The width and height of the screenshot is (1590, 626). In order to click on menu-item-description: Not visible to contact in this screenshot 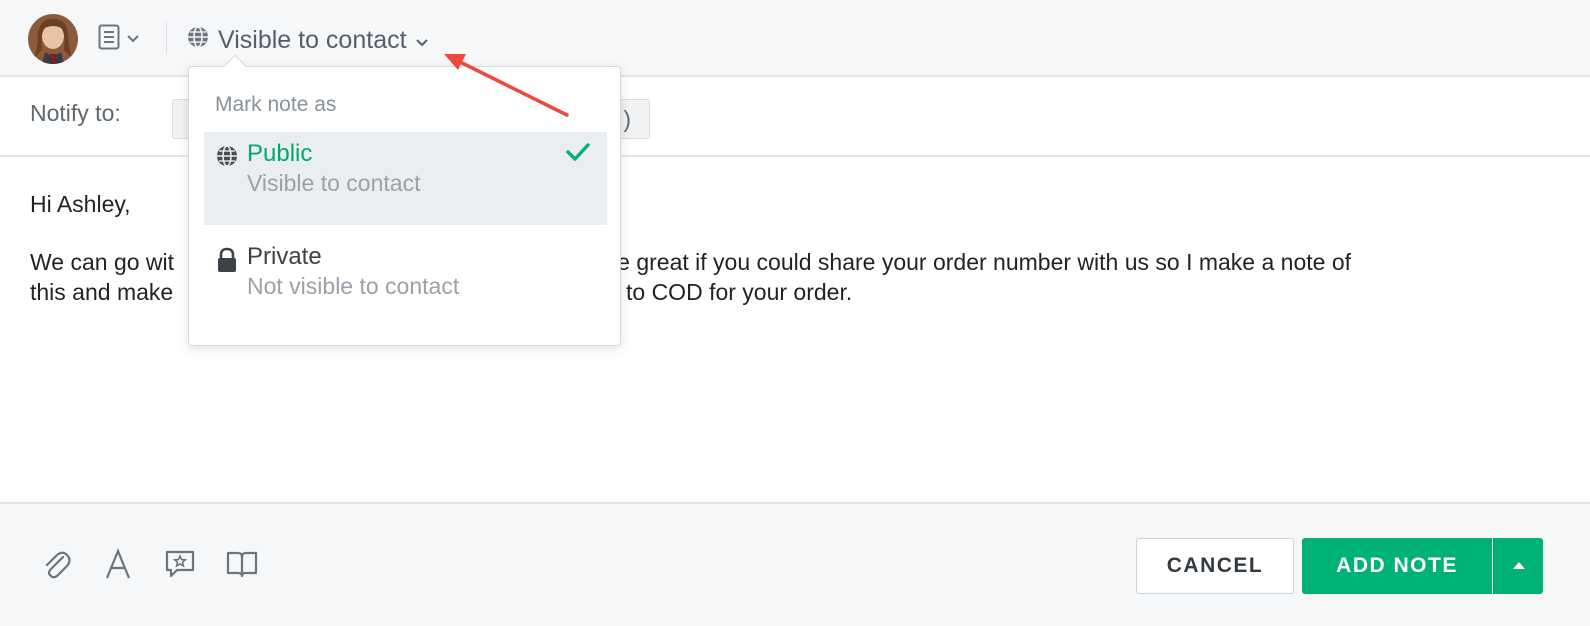, I will do `click(353, 286)`.